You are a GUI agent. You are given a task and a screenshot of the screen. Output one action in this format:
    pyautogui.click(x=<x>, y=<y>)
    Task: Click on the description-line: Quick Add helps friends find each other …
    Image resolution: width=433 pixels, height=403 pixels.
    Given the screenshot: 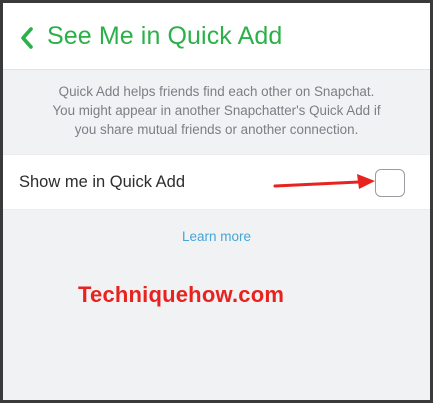 What is the action you would take?
    pyautogui.click(x=216, y=91)
    